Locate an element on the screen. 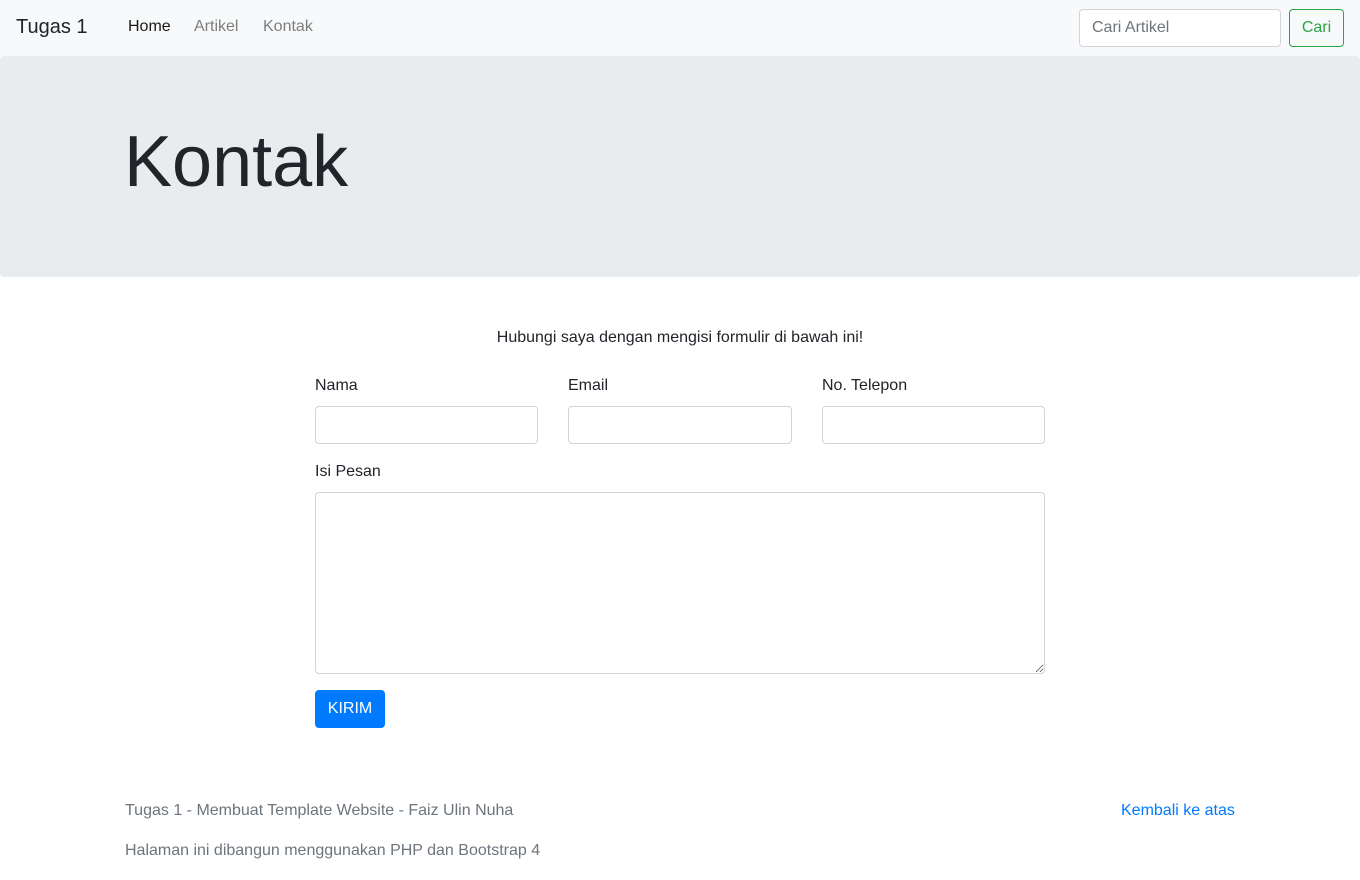 The image size is (1360, 880). message-label: Isi Pesan is located at coordinates (348, 471).